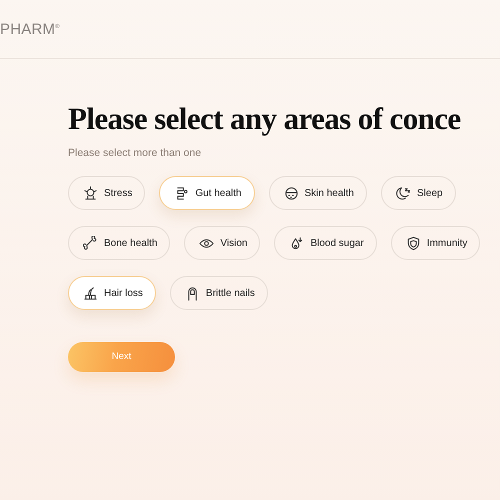  I want to click on concern-chip: Bone health, so click(119, 243).